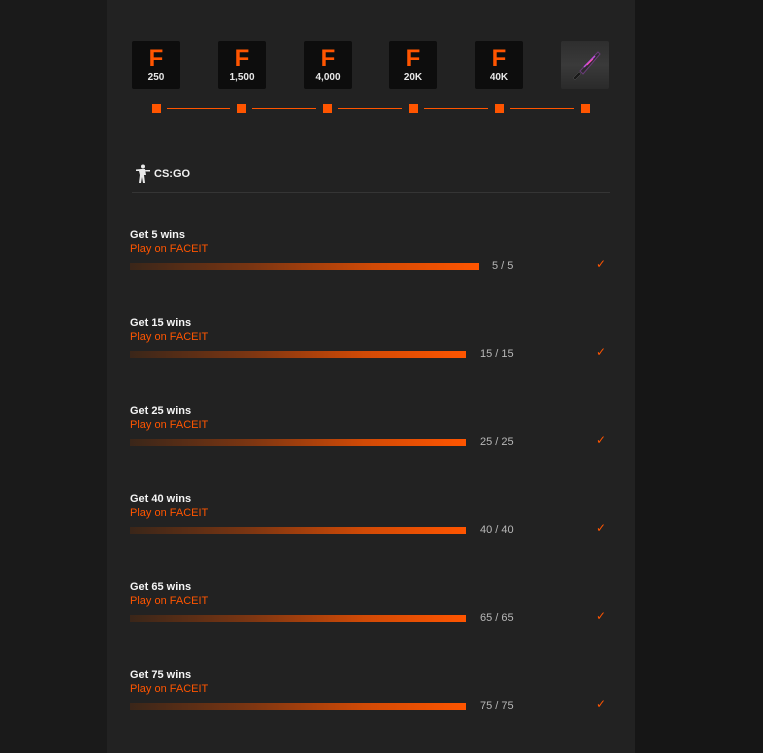  I want to click on mission-item: Get 25 wins Play on FACEIT 25 / 25 ✓, so click(370, 435).